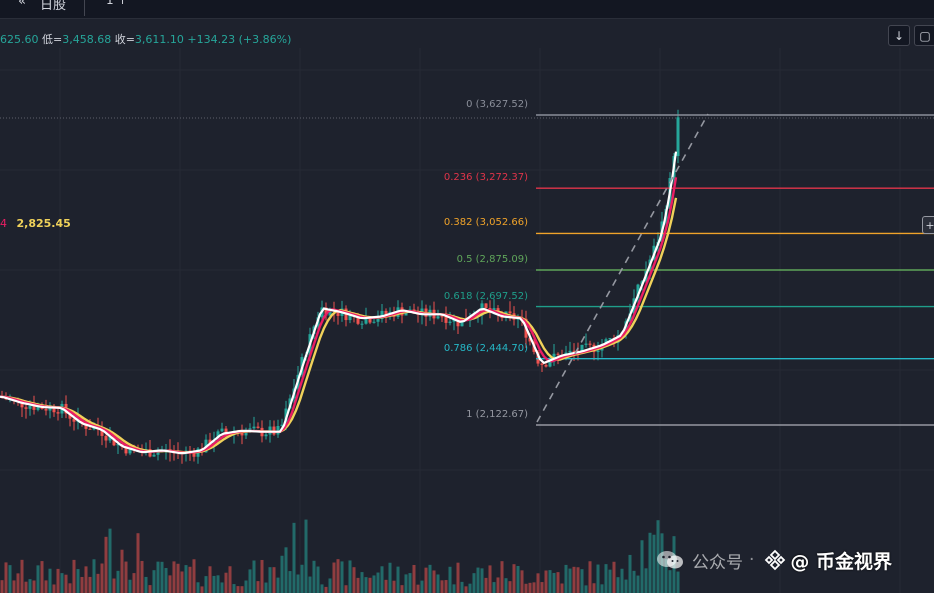 Image resolution: width=934 pixels, height=593 pixels. I want to click on plus-icon: +, so click(929, 225).